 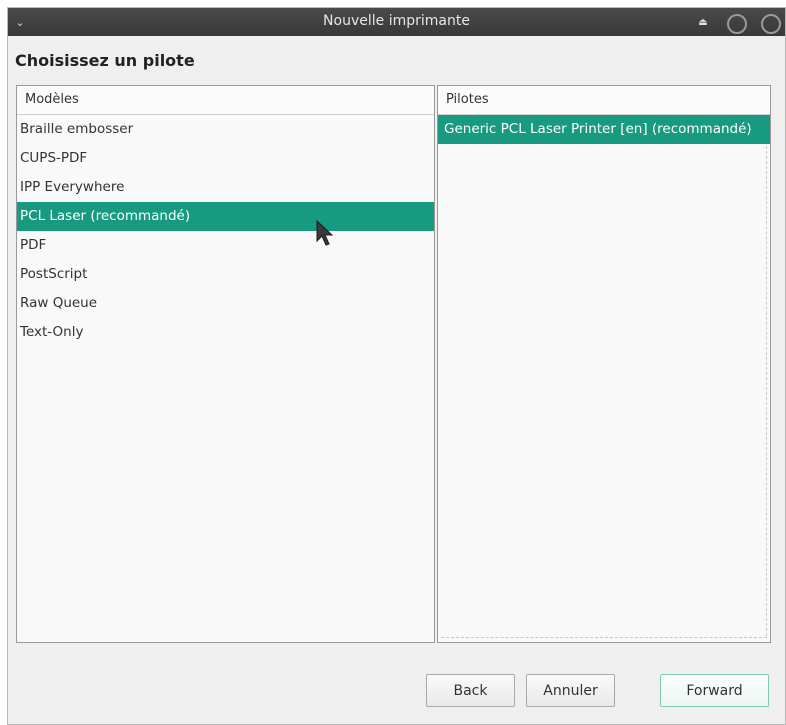 What do you see at coordinates (225, 187) in the screenshot?
I see `model-item-ipp-everywhere: IPP Everywhere` at bounding box center [225, 187].